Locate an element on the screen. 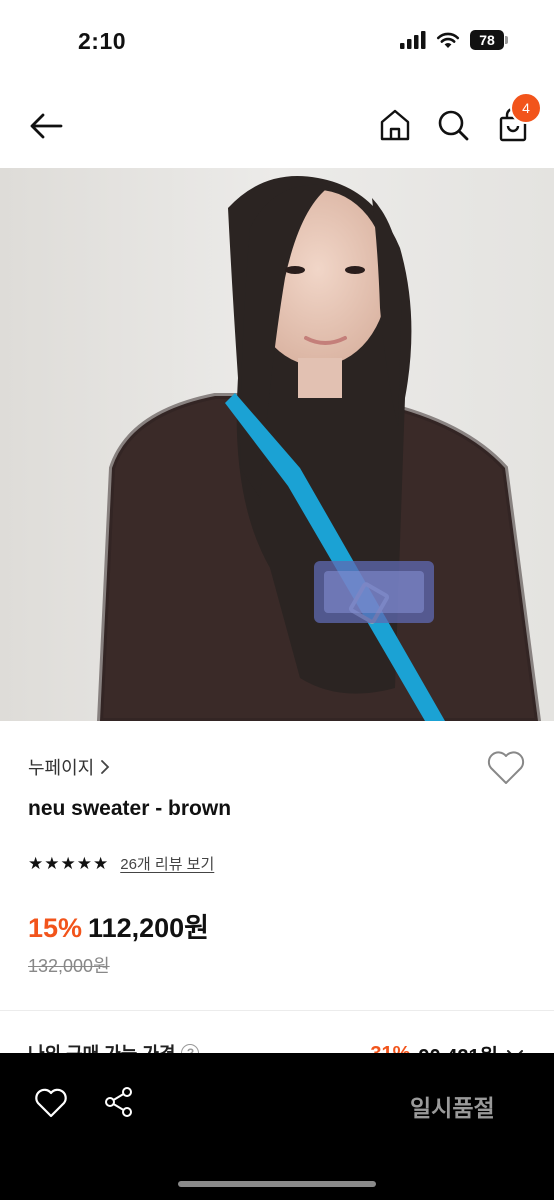  wishlist-button is located at coordinates (506, 768).